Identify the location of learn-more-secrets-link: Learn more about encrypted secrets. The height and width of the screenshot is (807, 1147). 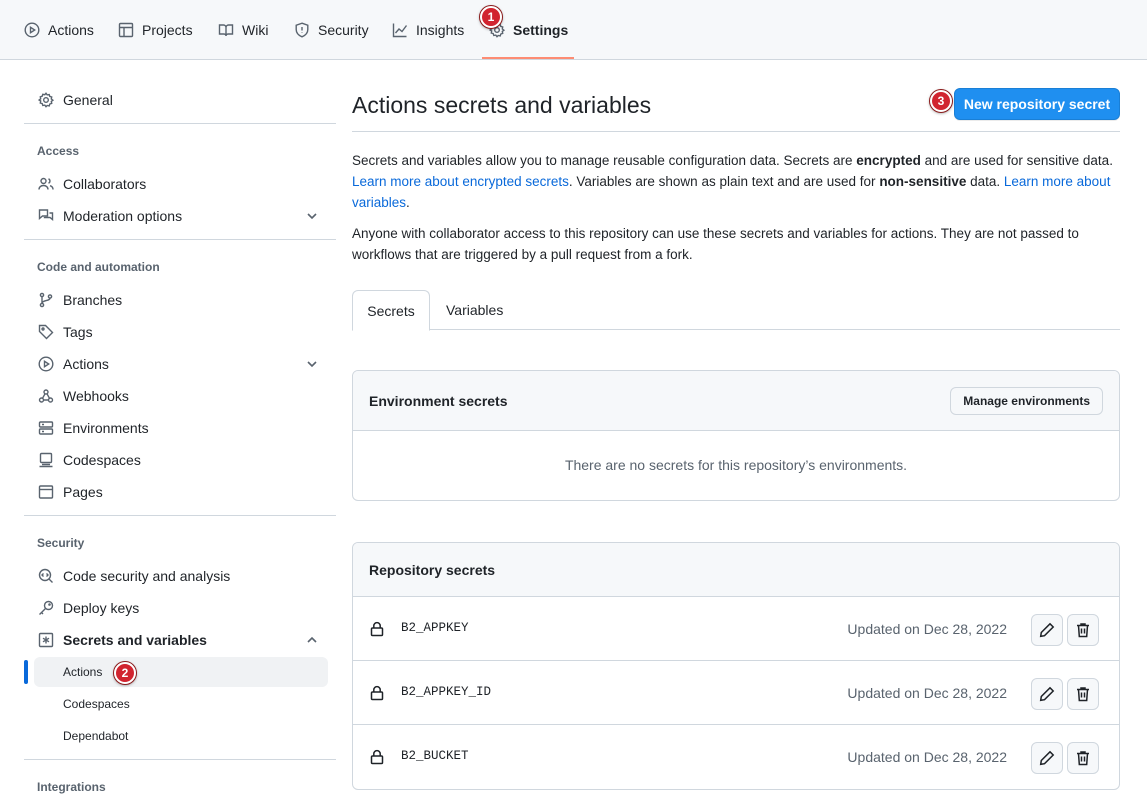
(460, 181).